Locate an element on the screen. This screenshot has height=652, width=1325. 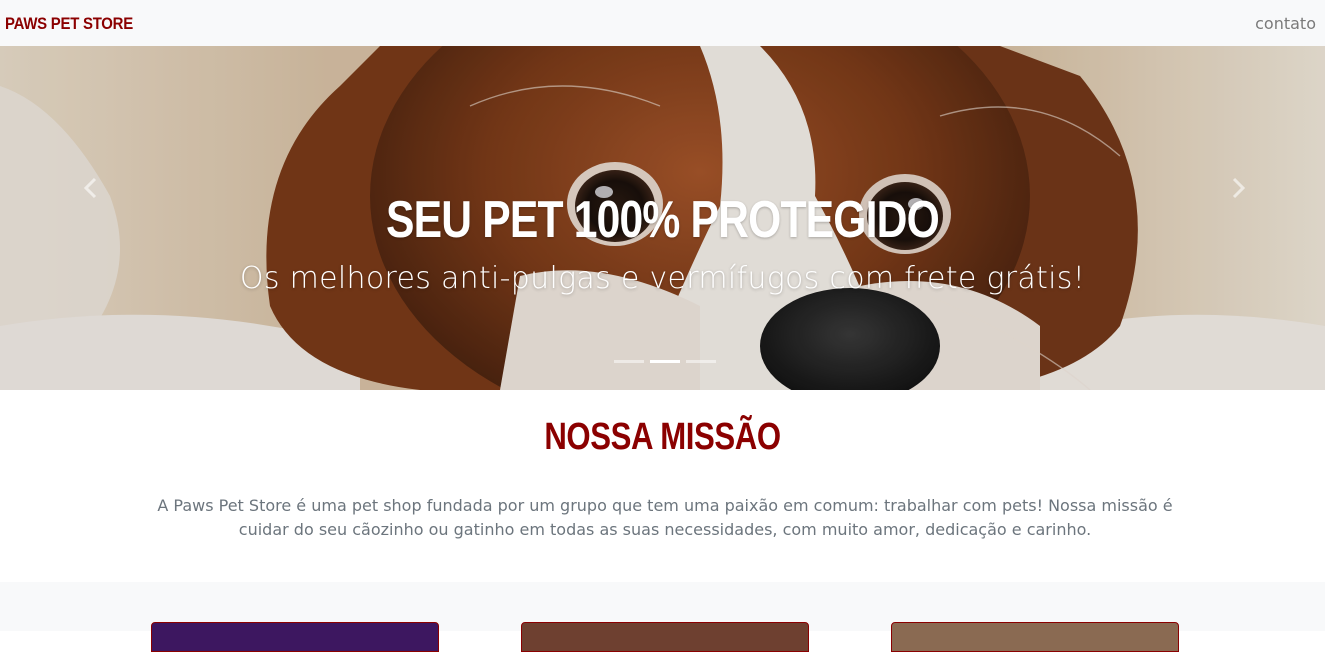
carousel-prev-button is located at coordinates (90, 188).